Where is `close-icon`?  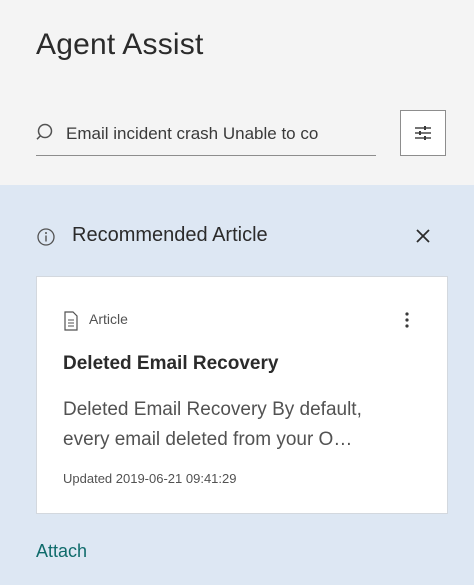 close-icon is located at coordinates (423, 236).